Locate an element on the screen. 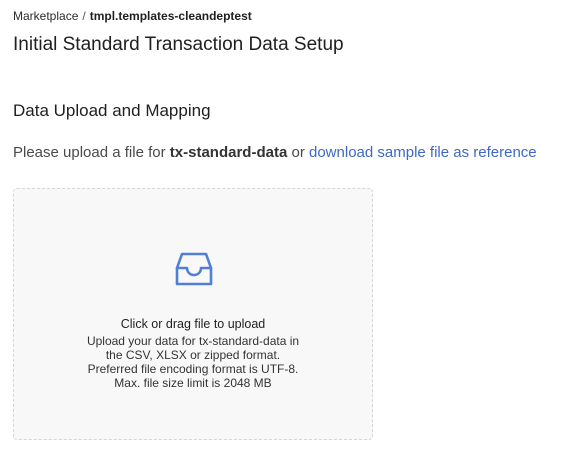 Image resolution: width=584 pixels, height=458 pixels. dataset-name: tx-standard-data is located at coordinates (228, 152).